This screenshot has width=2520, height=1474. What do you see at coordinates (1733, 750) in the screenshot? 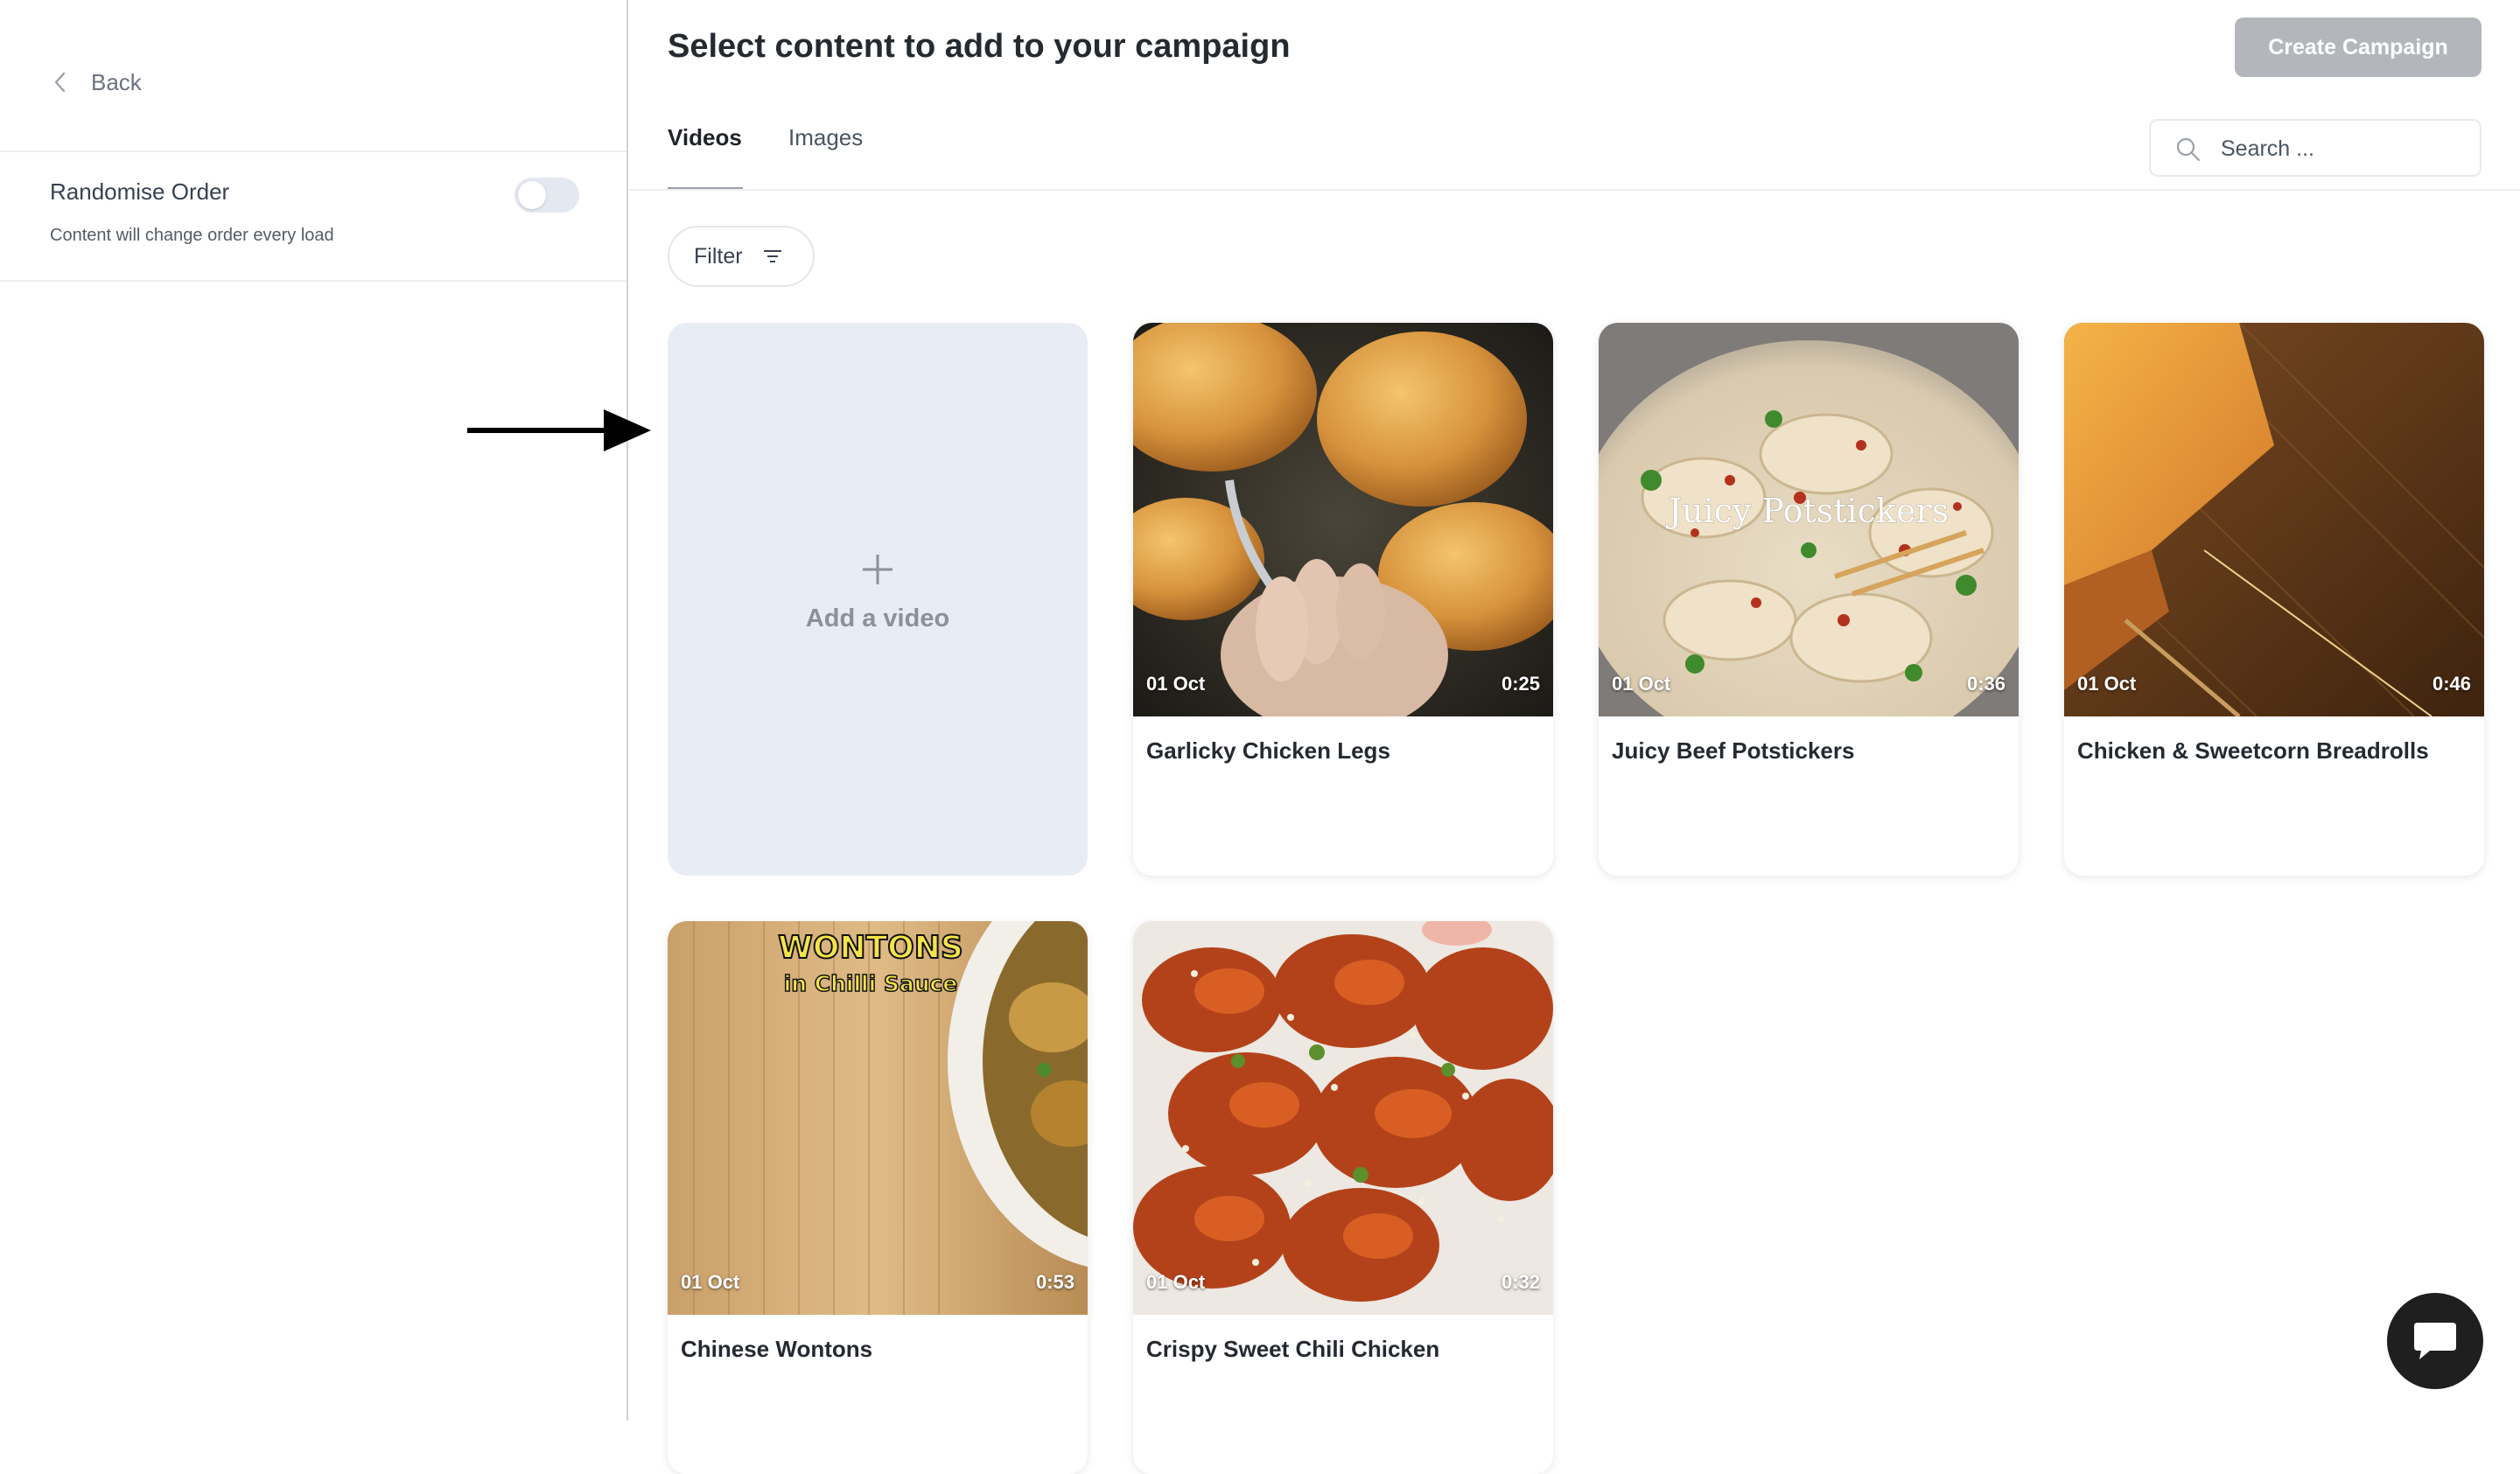
I see `video-title: Juicy Beef Potstickers` at bounding box center [1733, 750].